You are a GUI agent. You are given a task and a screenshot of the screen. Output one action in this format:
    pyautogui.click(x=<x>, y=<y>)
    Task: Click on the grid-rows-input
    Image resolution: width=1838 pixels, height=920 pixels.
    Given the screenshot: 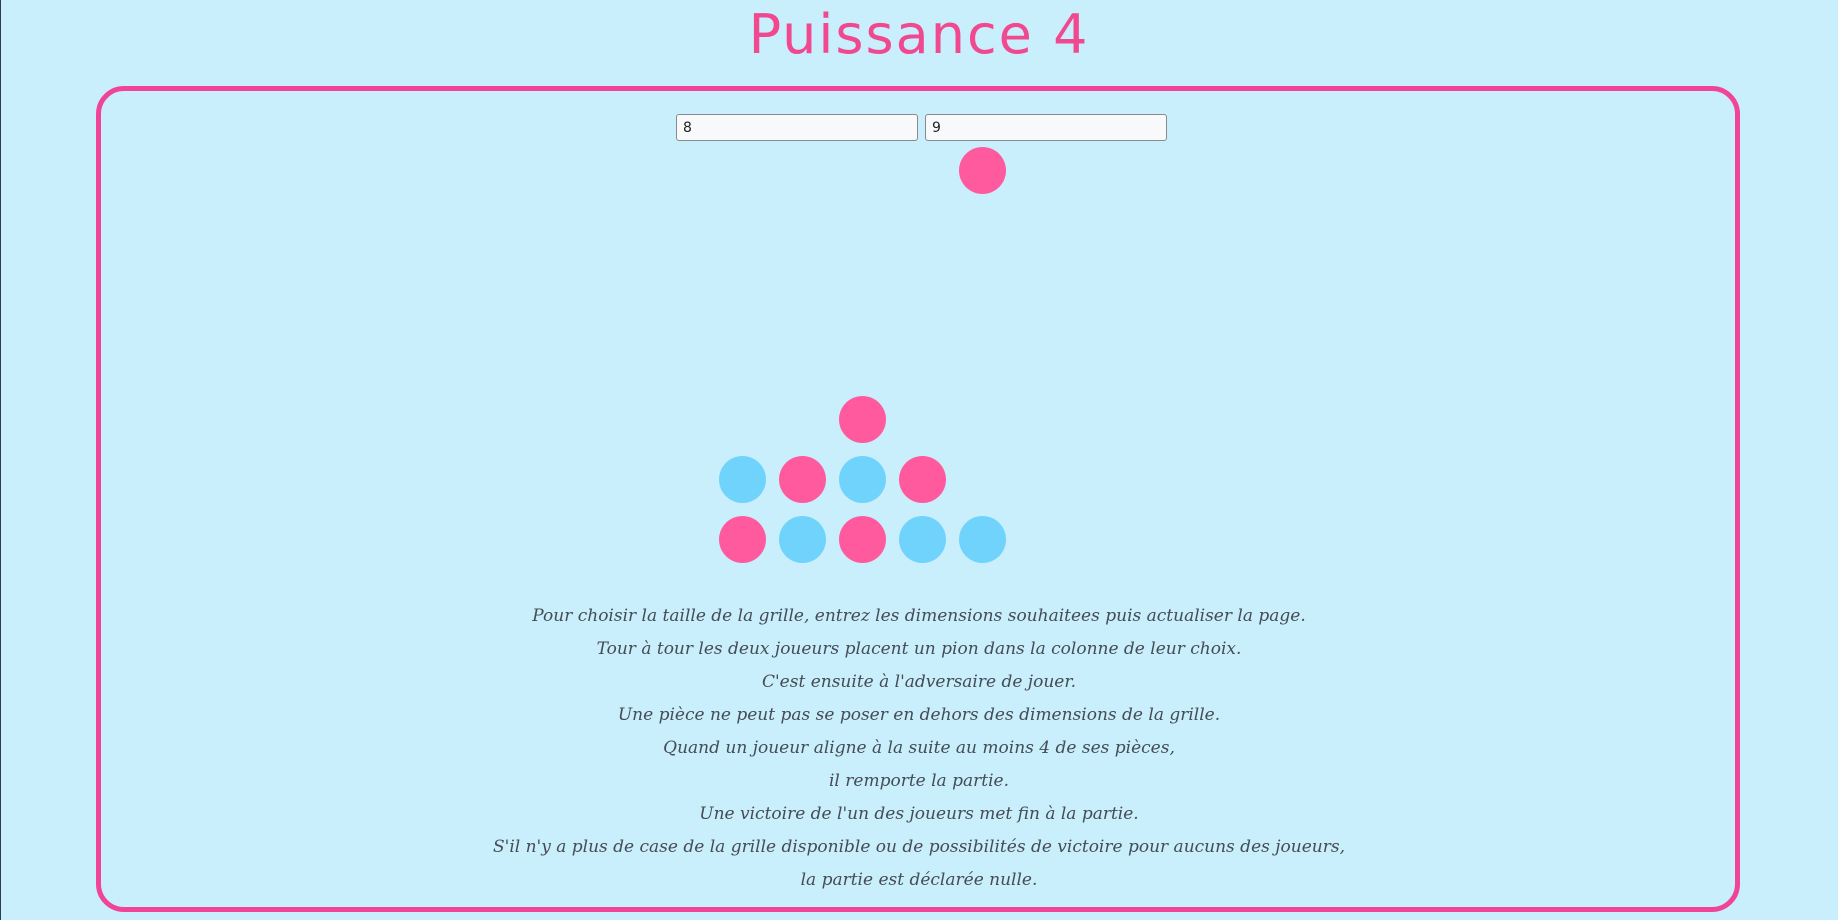 What is the action you would take?
    pyautogui.click(x=797, y=127)
    